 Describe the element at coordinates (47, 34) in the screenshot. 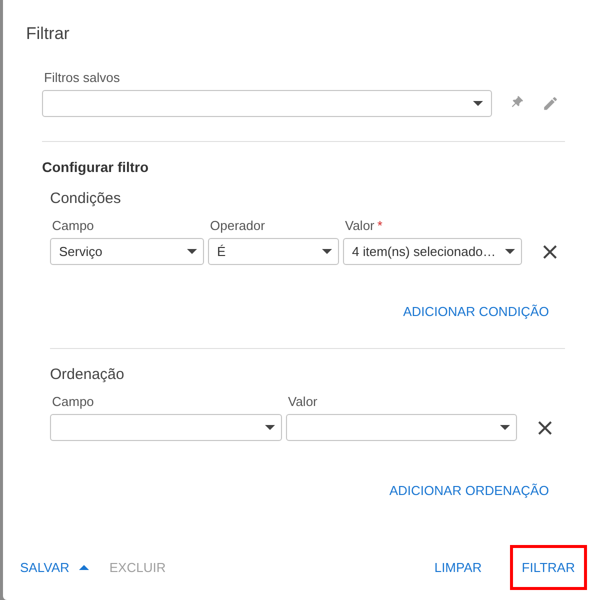

I see `dialog-title: Filtrar` at that location.